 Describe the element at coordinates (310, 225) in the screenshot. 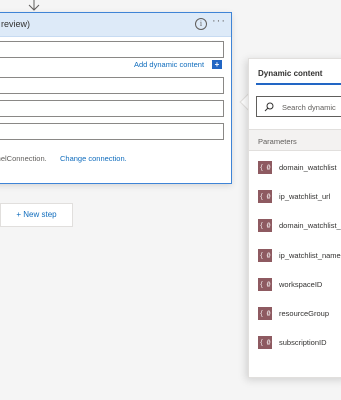

I see `parameter-label: domain_watchlist_` at that location.